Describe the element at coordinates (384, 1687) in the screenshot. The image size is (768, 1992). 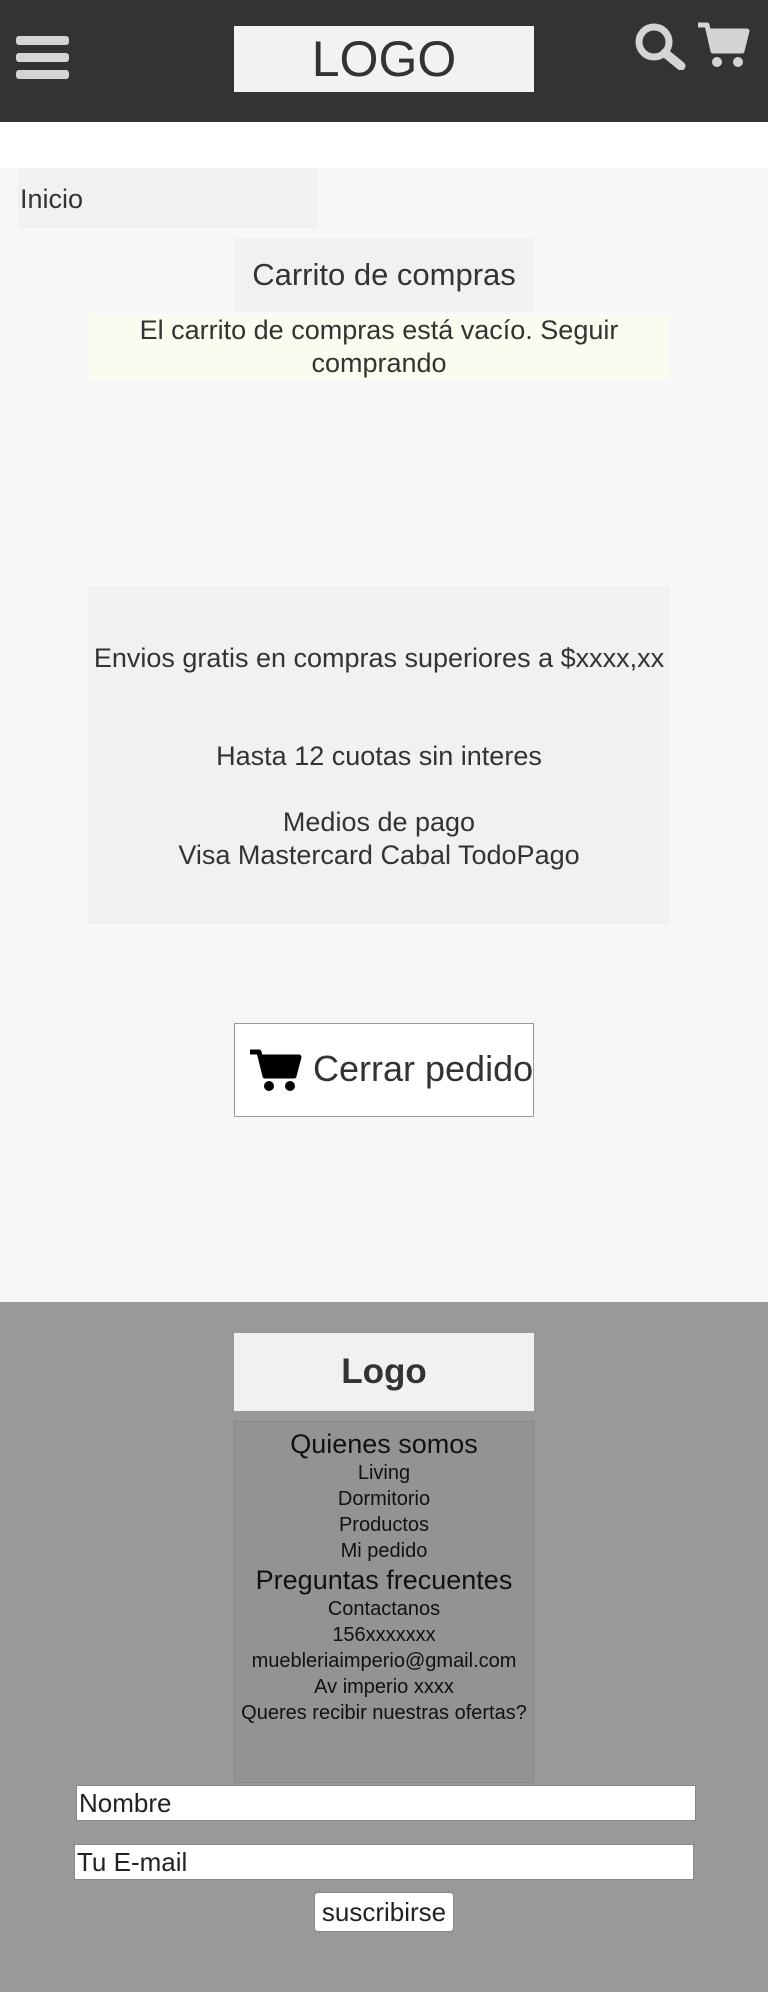
I see `footer-address: Av imperio xxxx` at that location.